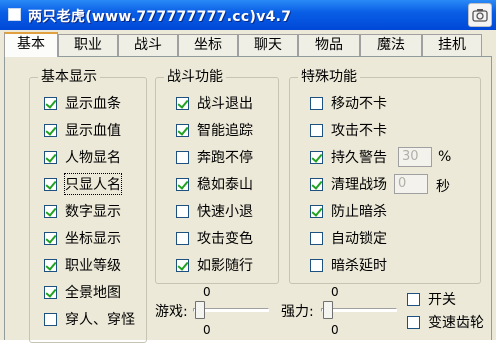  Describe the element at coordinates (359, 104) in the screenshot. I see `checkbox-label: 移动不卡` at that location.